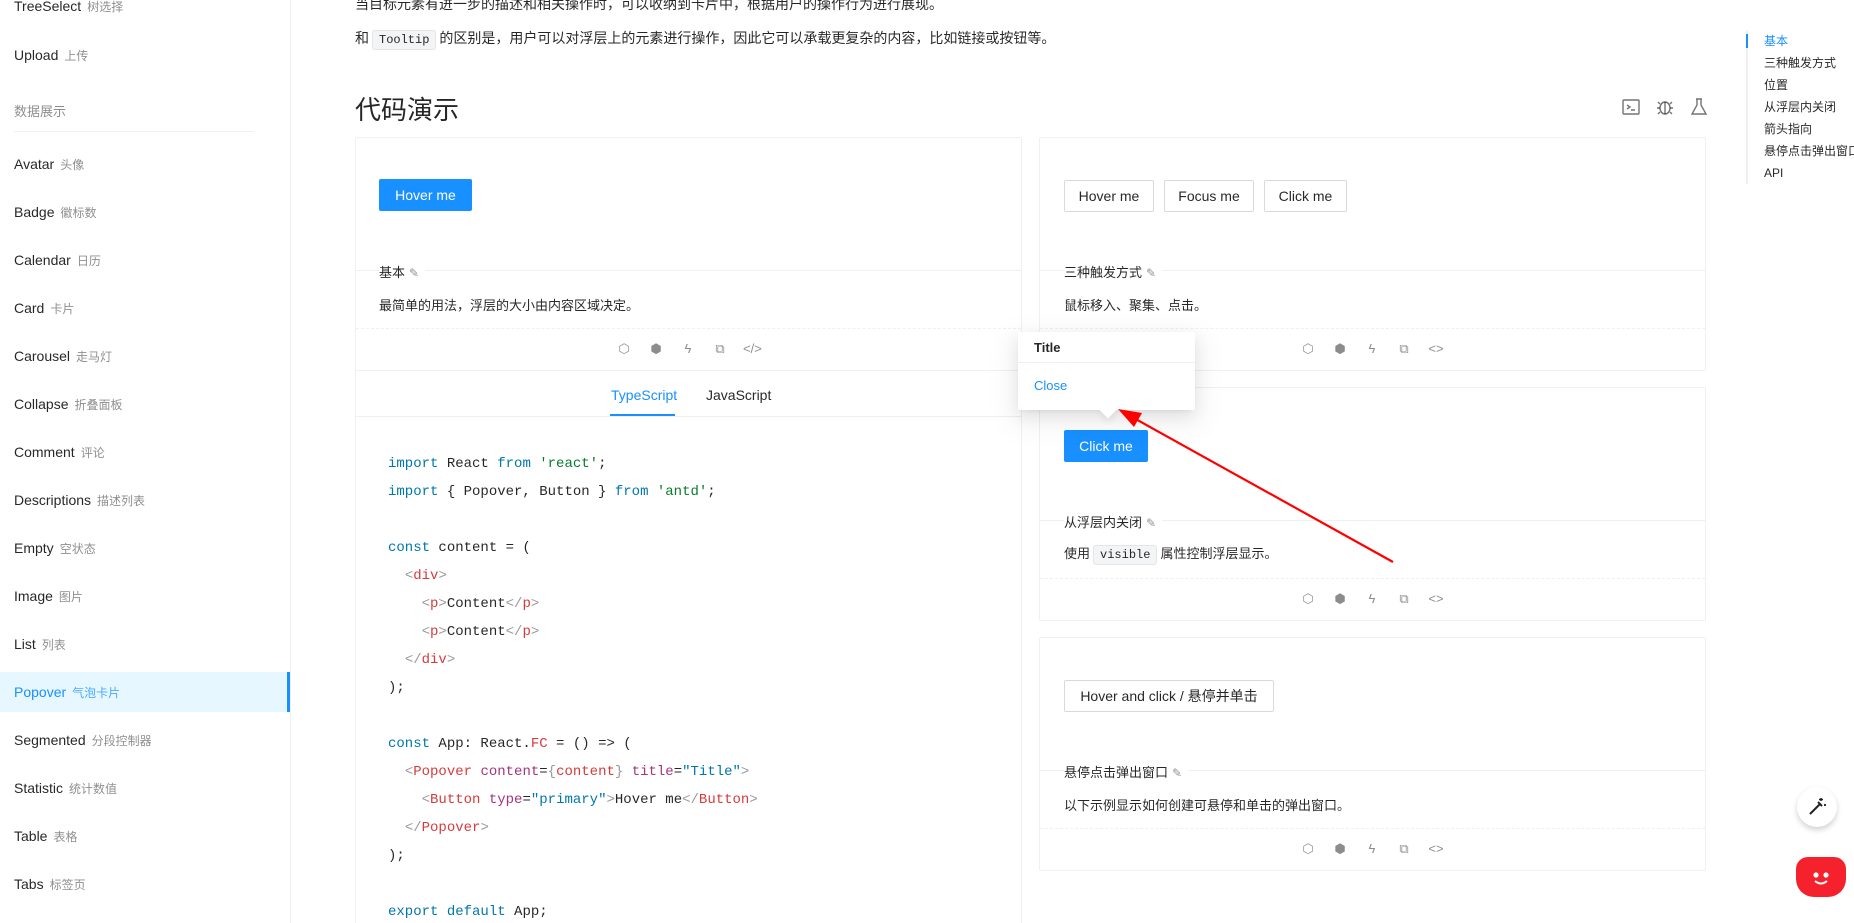 The width and height of the screenshot is (1854, 923). I want to click on sidebar-item-avatar: Avatar 头像, so click(145, 164).